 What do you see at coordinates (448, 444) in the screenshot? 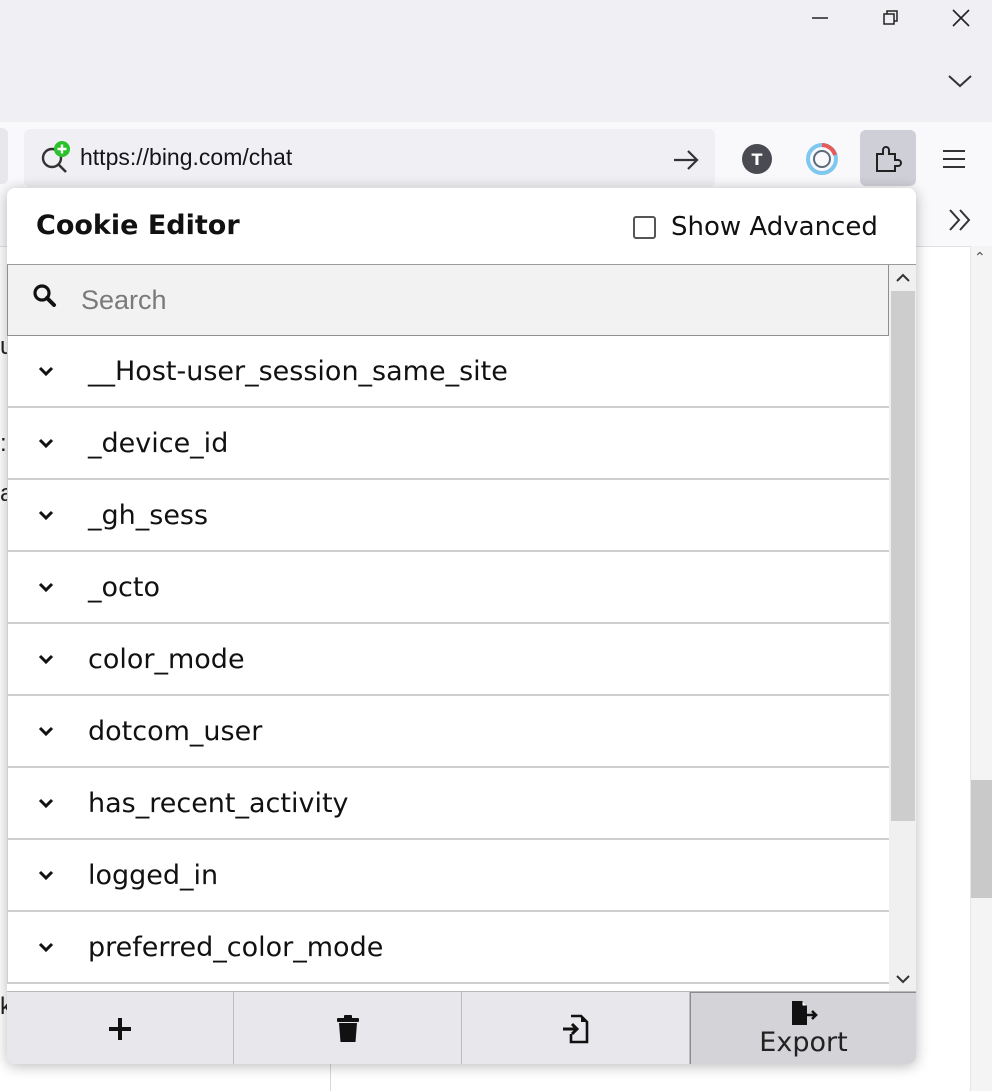
I see `cookie-row: _device_id` at bounding box center [448, 444].